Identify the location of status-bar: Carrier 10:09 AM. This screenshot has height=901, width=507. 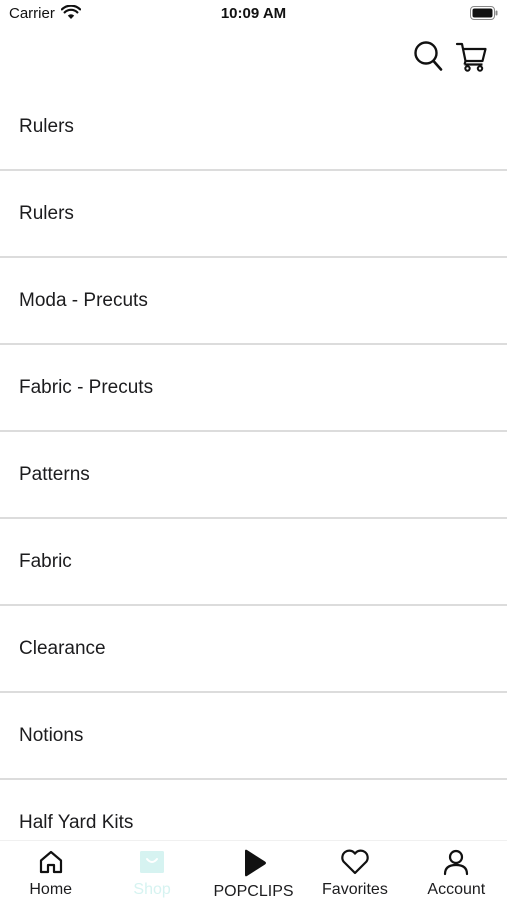
(253, 14).